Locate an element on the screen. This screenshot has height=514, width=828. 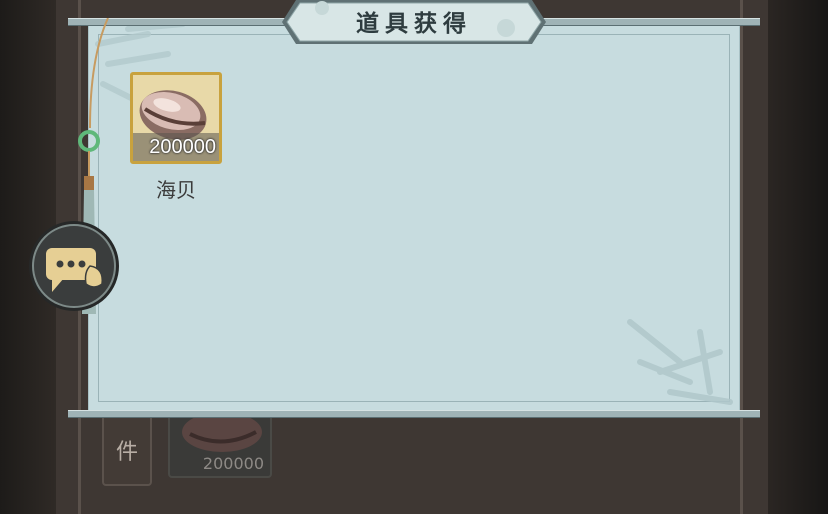
background-item-slot: 200000 is located at coordinates (220, 446).